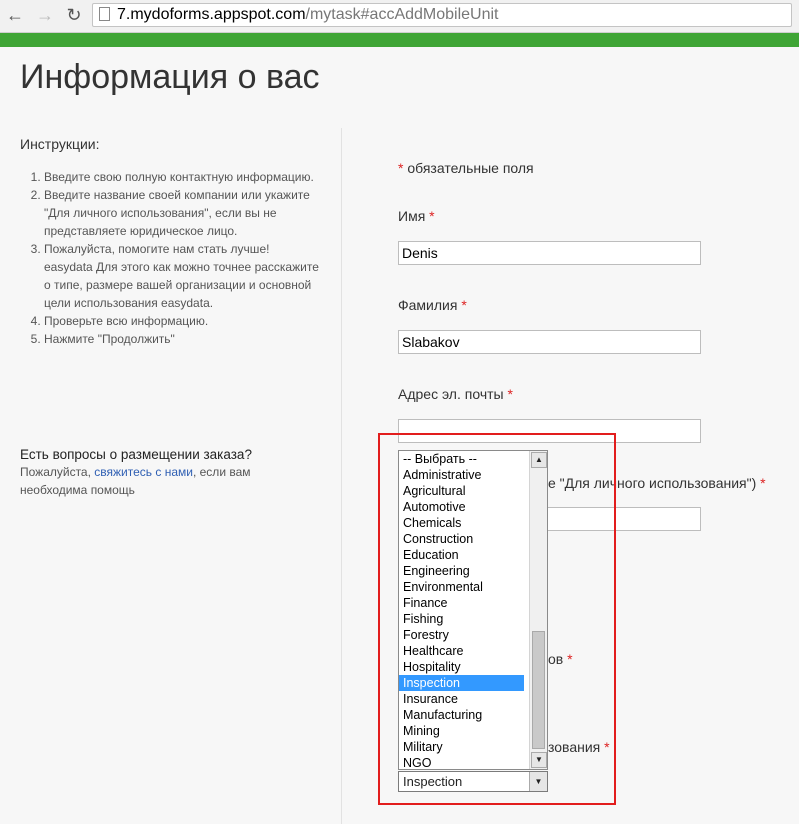 This screenshot has height=824, width=799. What do you see at coordinates (453, 394) in the screenshot?
I see `email-label-text: Адрес эл. почты` at bounding box center [453, 394].